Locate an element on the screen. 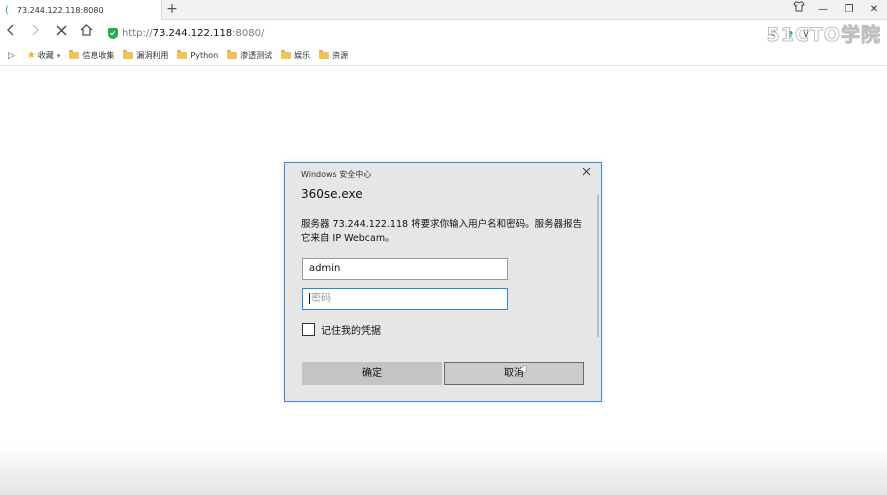 The image size is (887, 495). address-bar: http:// 73.244.122.118 :8080/ is located at coordinates (428, 33).